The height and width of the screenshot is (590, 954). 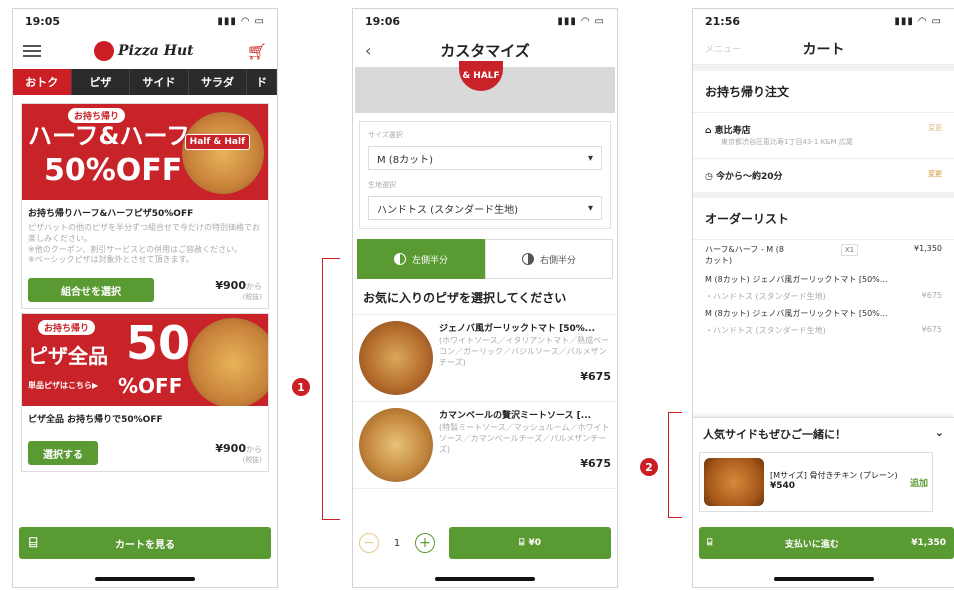 What do you see at coordinates (145, 360) in the screenshot?
I see `promo-banner-all-pizza: お持ち帰り ピザ全品 50 単品ピザはこちら▶ %OFF` at bounding box center [145, 360].